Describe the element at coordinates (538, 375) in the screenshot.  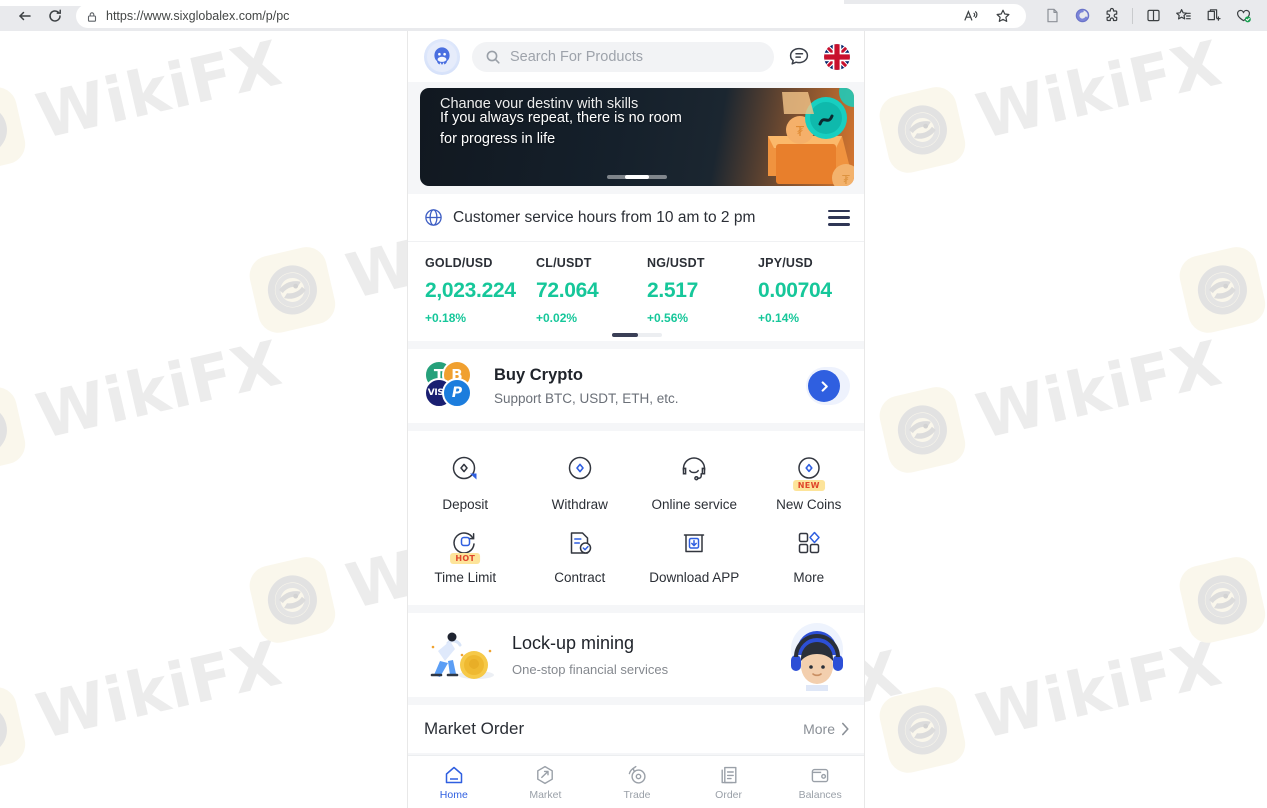
I see `buy-crypto-title: Buy Crypto` at that location.